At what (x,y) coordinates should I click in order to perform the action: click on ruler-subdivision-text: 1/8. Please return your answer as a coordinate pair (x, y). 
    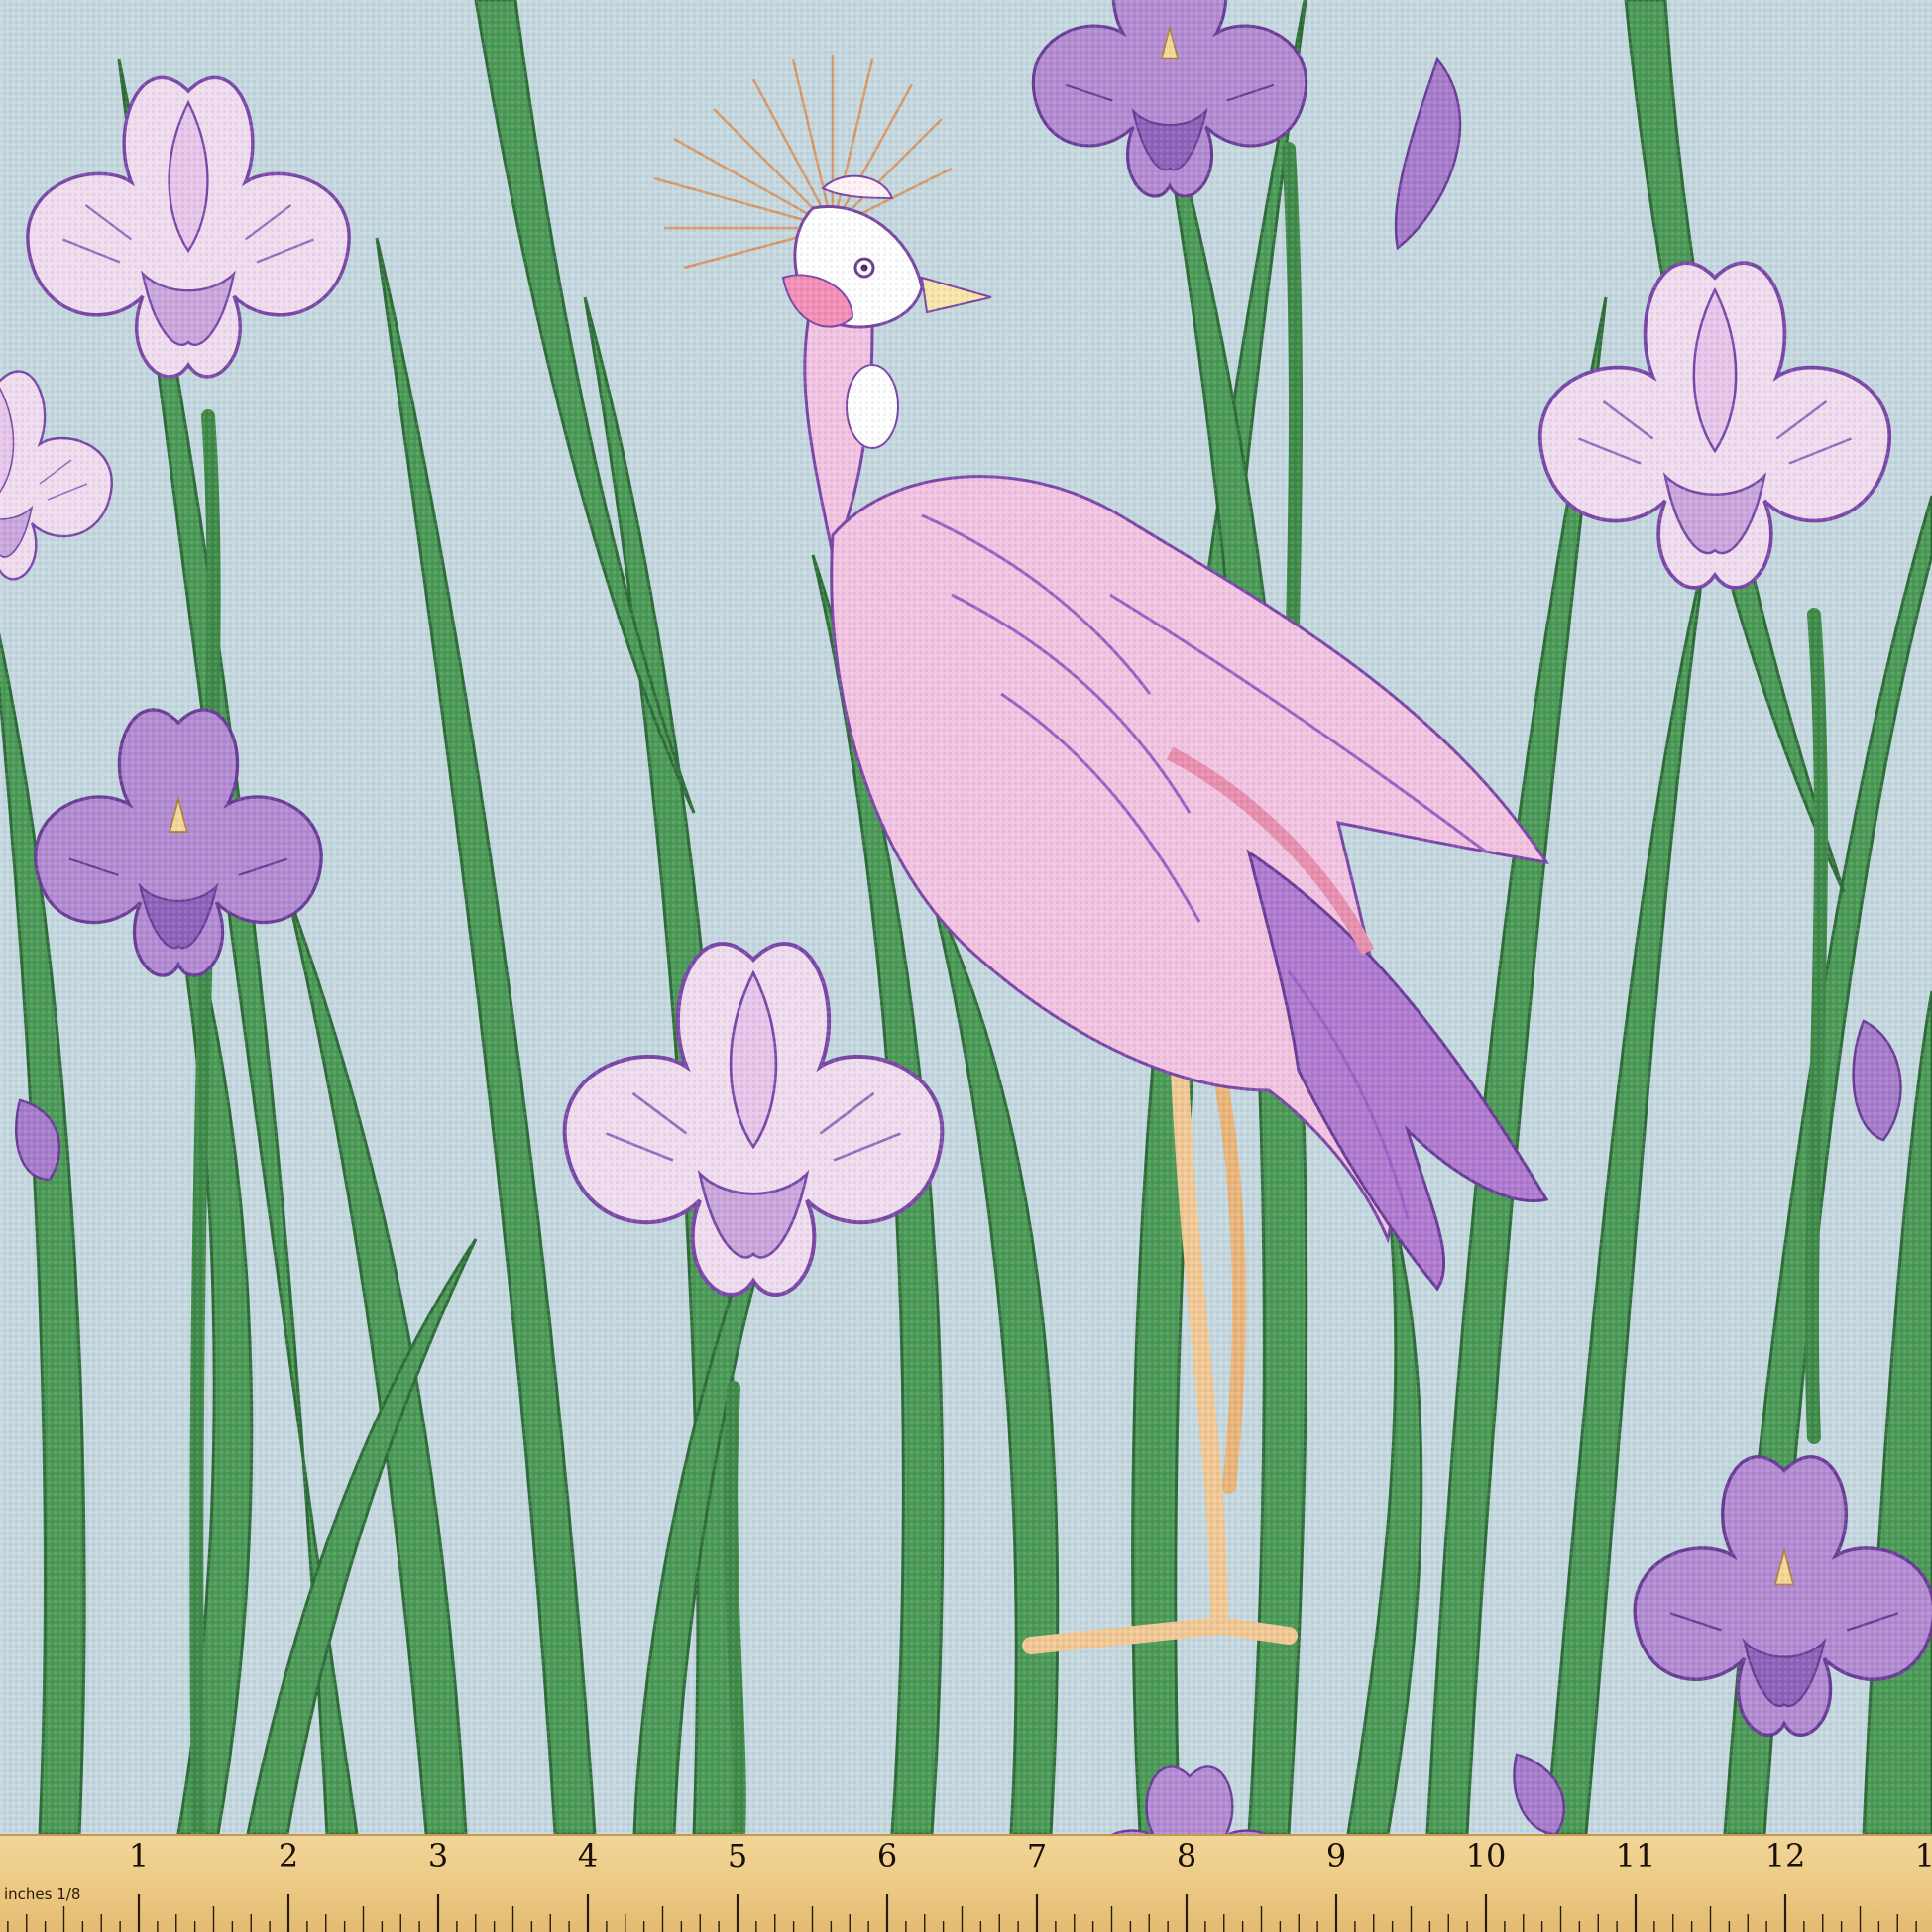
    Looking at the image, I should click on (69, 1894).